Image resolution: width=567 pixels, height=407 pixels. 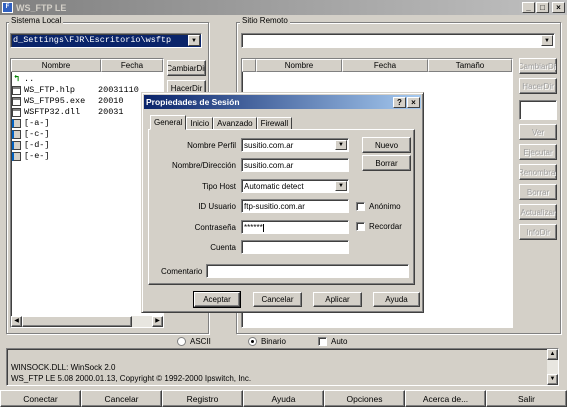 What do you see at coordinates (413, 102) in the screenshot?
I see `dialog-close-button: ×` at bounding box center [413, 102].